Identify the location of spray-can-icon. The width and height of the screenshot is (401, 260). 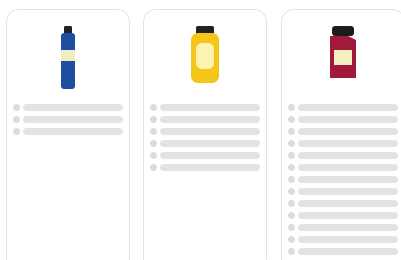
(68, 60).